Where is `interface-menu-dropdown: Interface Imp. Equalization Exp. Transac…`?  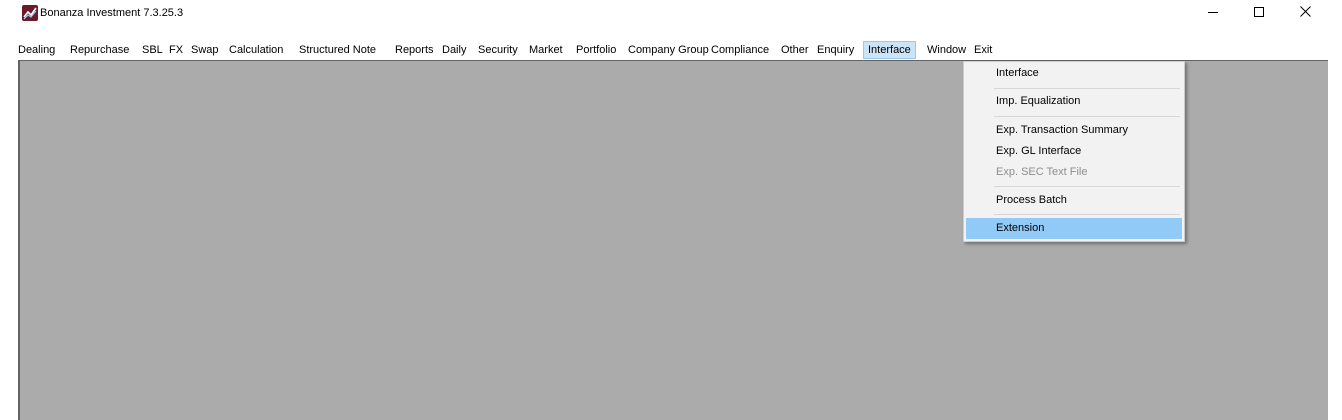
interface-menu-dropdown: Interface Imp. Equalization Exp. Transac… is located at coordinates (1074, 151).